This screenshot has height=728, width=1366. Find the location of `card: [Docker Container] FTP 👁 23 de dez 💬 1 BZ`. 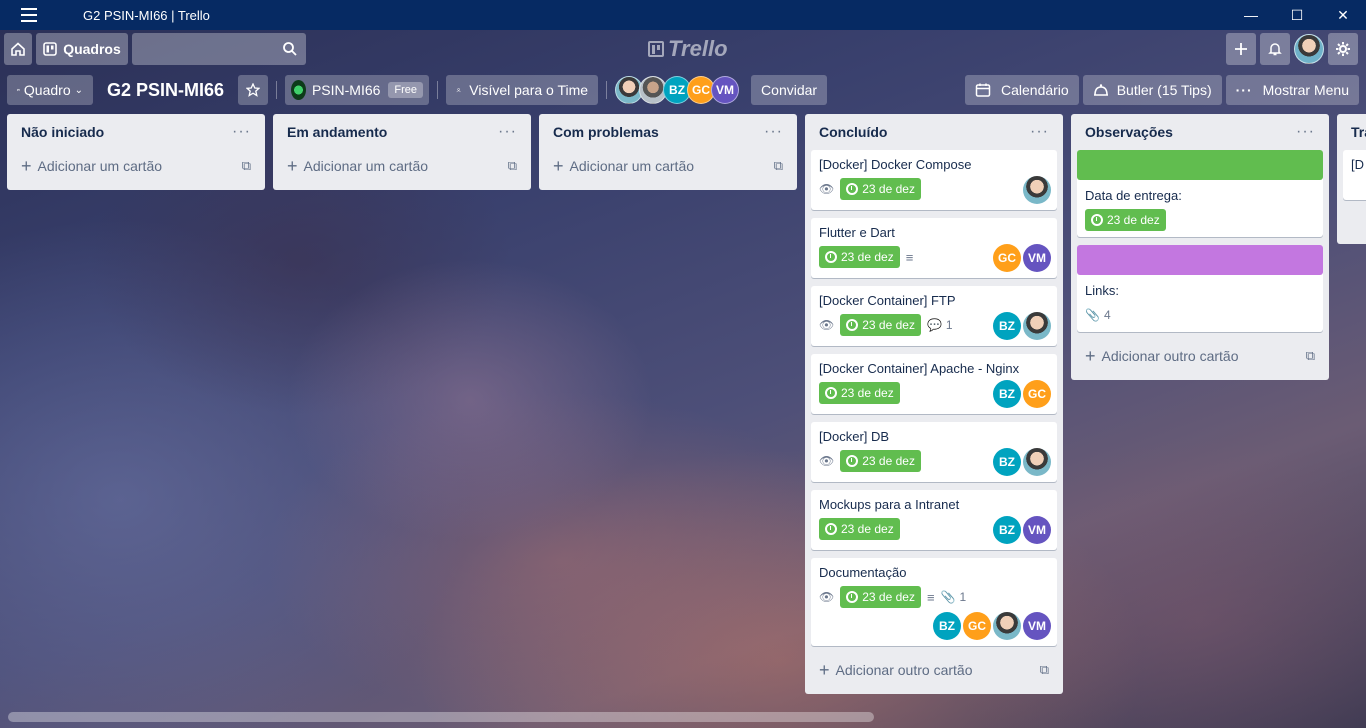

card: [Docker Container] FTP 👁 23 de dez 💬 1 BZ is located at coordinates (934, 316).